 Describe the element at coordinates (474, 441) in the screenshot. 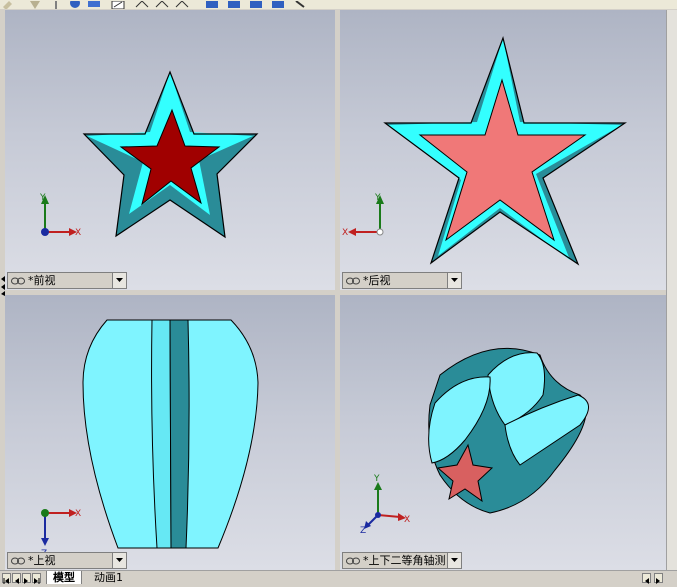

I see `iso-view-model: Y X Z` at that location.